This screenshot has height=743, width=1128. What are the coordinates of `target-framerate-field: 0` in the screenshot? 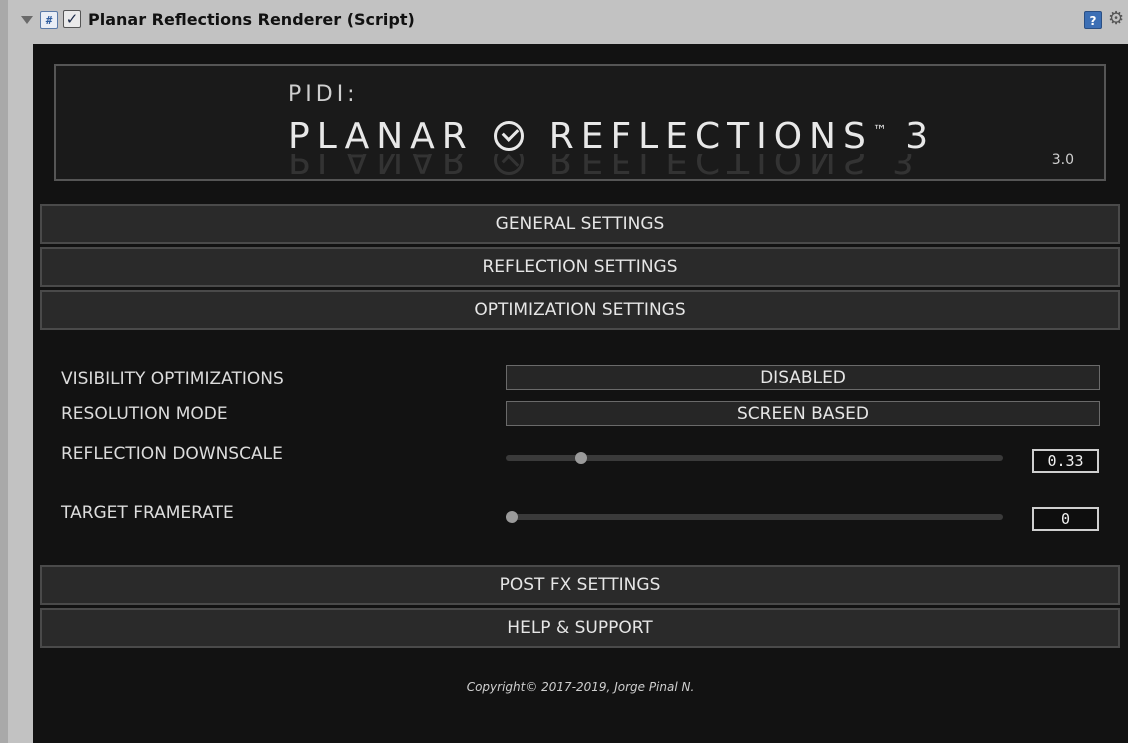 It's located at (1065, 519).